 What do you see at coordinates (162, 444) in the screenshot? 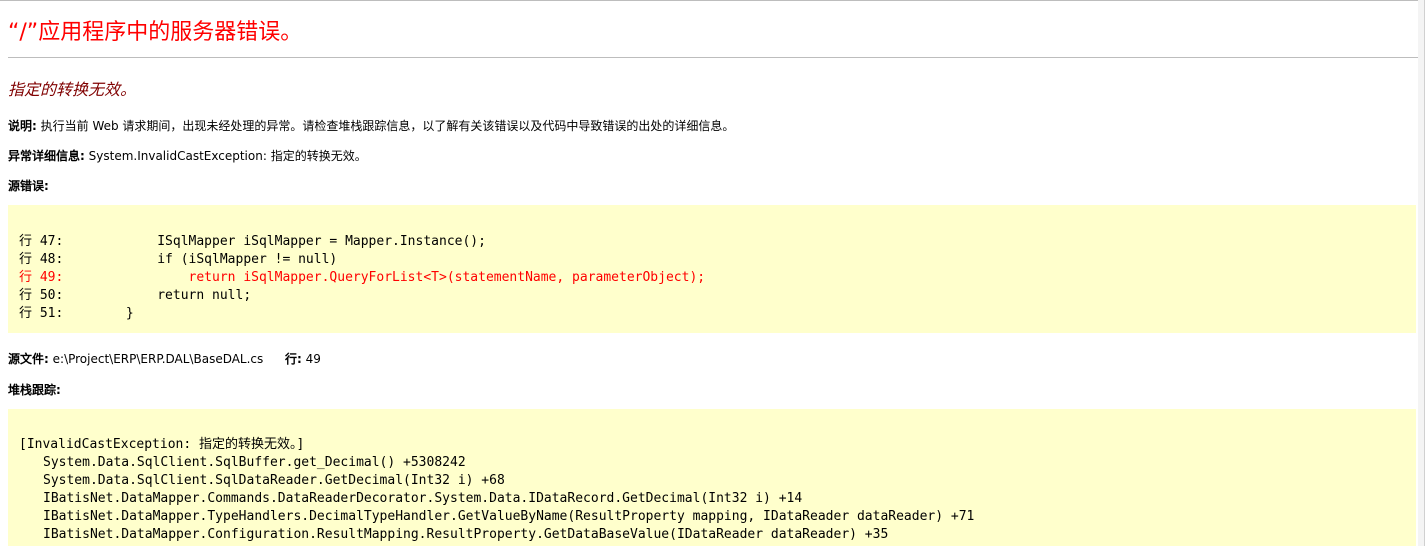
I see `stack-header: [InvalidCastException: 指定的转换无效。]` at bounding box center [162, 444].